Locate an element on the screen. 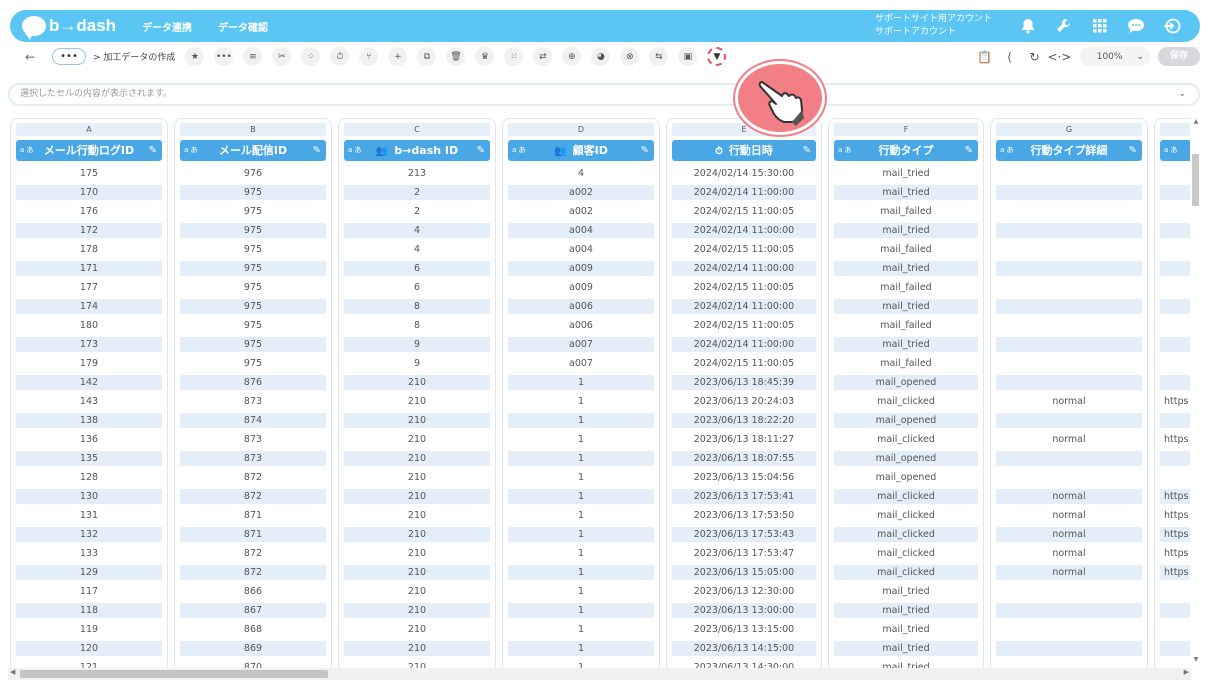 Image resolution: width=1210 pixels, height=680 pixels. table-cell: a004 is located at coordinates (581, 249).